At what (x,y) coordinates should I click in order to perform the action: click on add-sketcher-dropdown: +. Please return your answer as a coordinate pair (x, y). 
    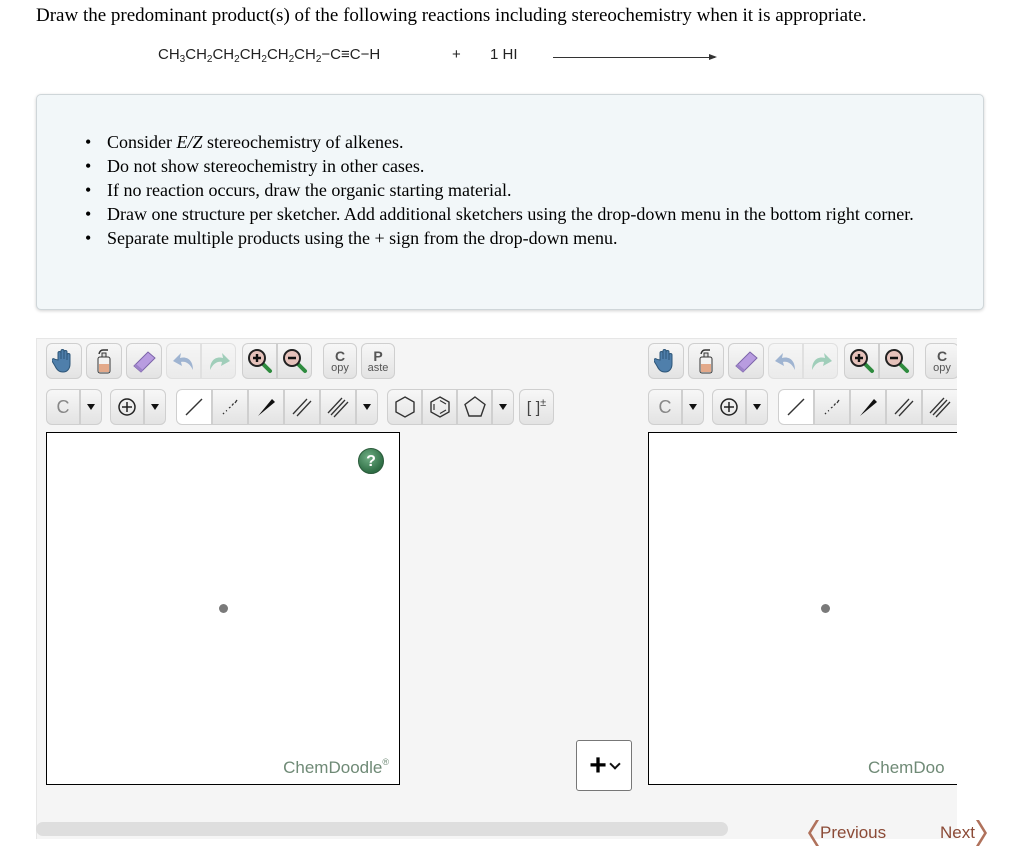
    Looking at the image, I should click on (604, 765).